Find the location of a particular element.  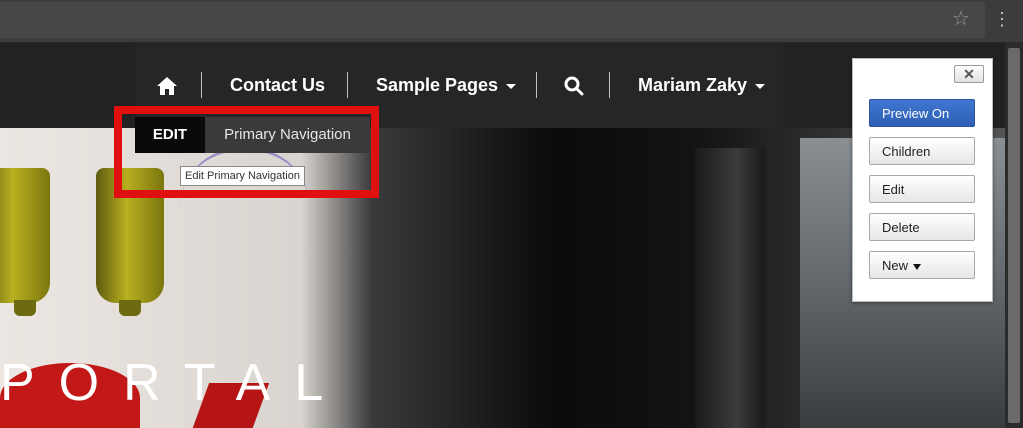

browser-toolbar: ☆ ⋮ is located at coordinates (511, 21).